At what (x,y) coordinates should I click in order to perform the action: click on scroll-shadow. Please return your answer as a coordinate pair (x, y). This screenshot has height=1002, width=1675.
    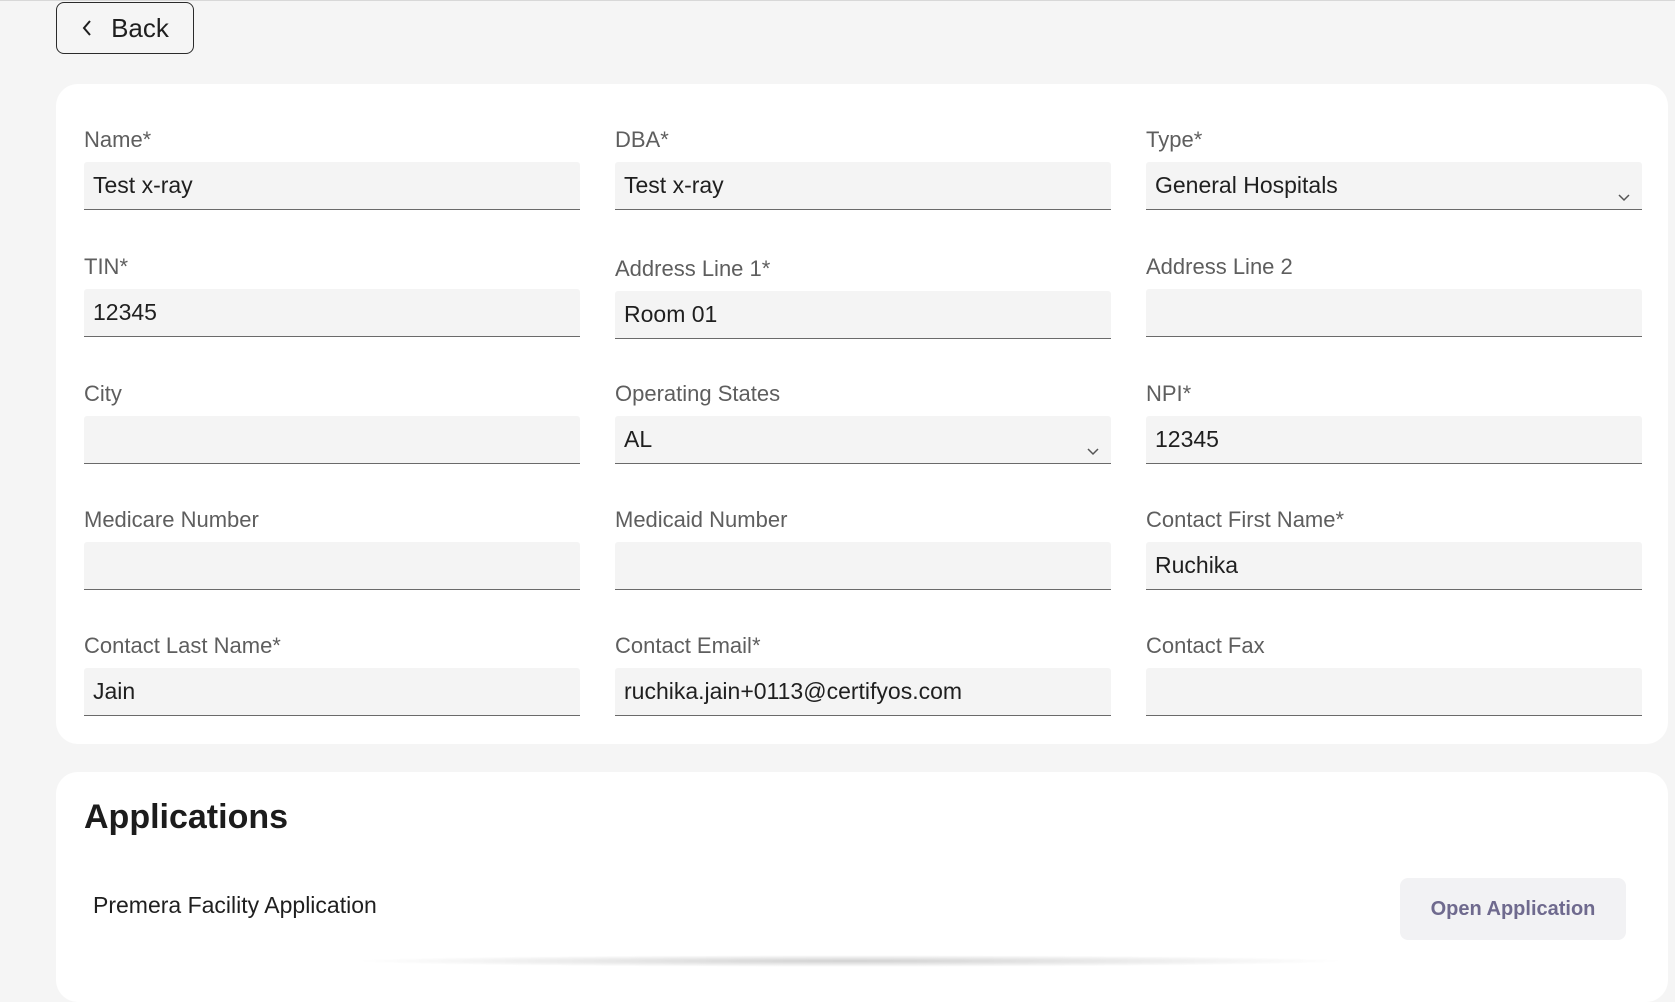
    Looking at the image, I should click on (850, 961).